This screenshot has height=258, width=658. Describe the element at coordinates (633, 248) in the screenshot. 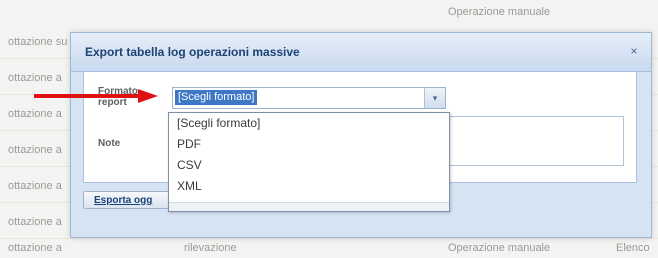

I see `background-cell: Elenco` at that location.